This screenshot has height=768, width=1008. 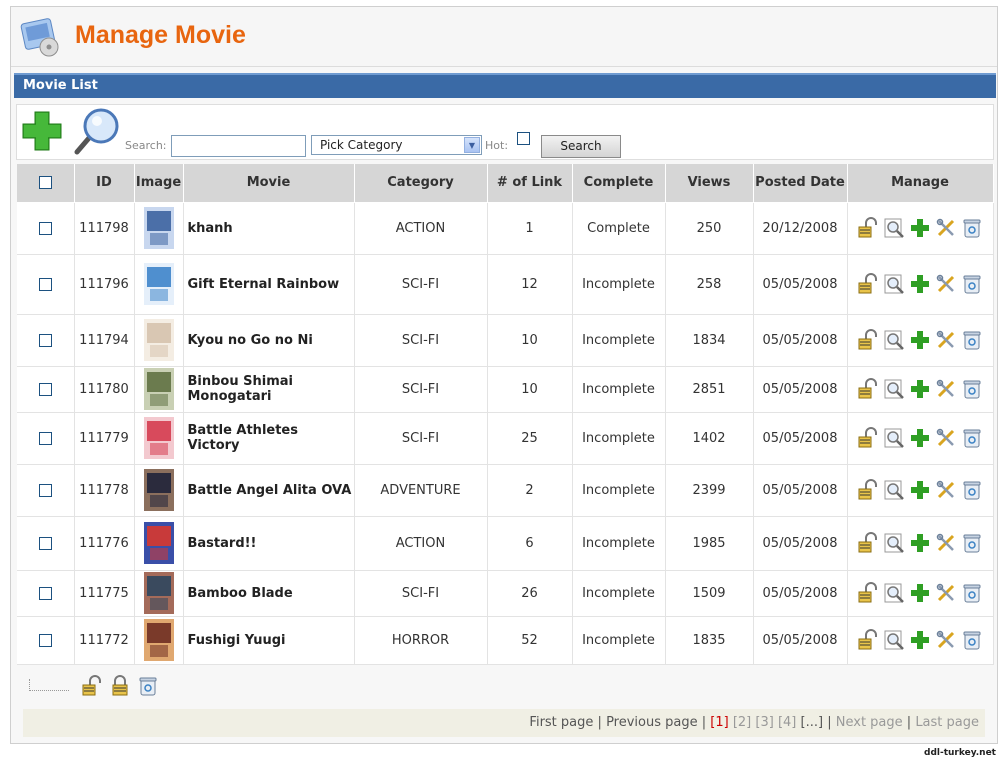 What do you see at coordinates (238, 146) in the screenshot?
I see `search-input` at bounding box center [238, 146].